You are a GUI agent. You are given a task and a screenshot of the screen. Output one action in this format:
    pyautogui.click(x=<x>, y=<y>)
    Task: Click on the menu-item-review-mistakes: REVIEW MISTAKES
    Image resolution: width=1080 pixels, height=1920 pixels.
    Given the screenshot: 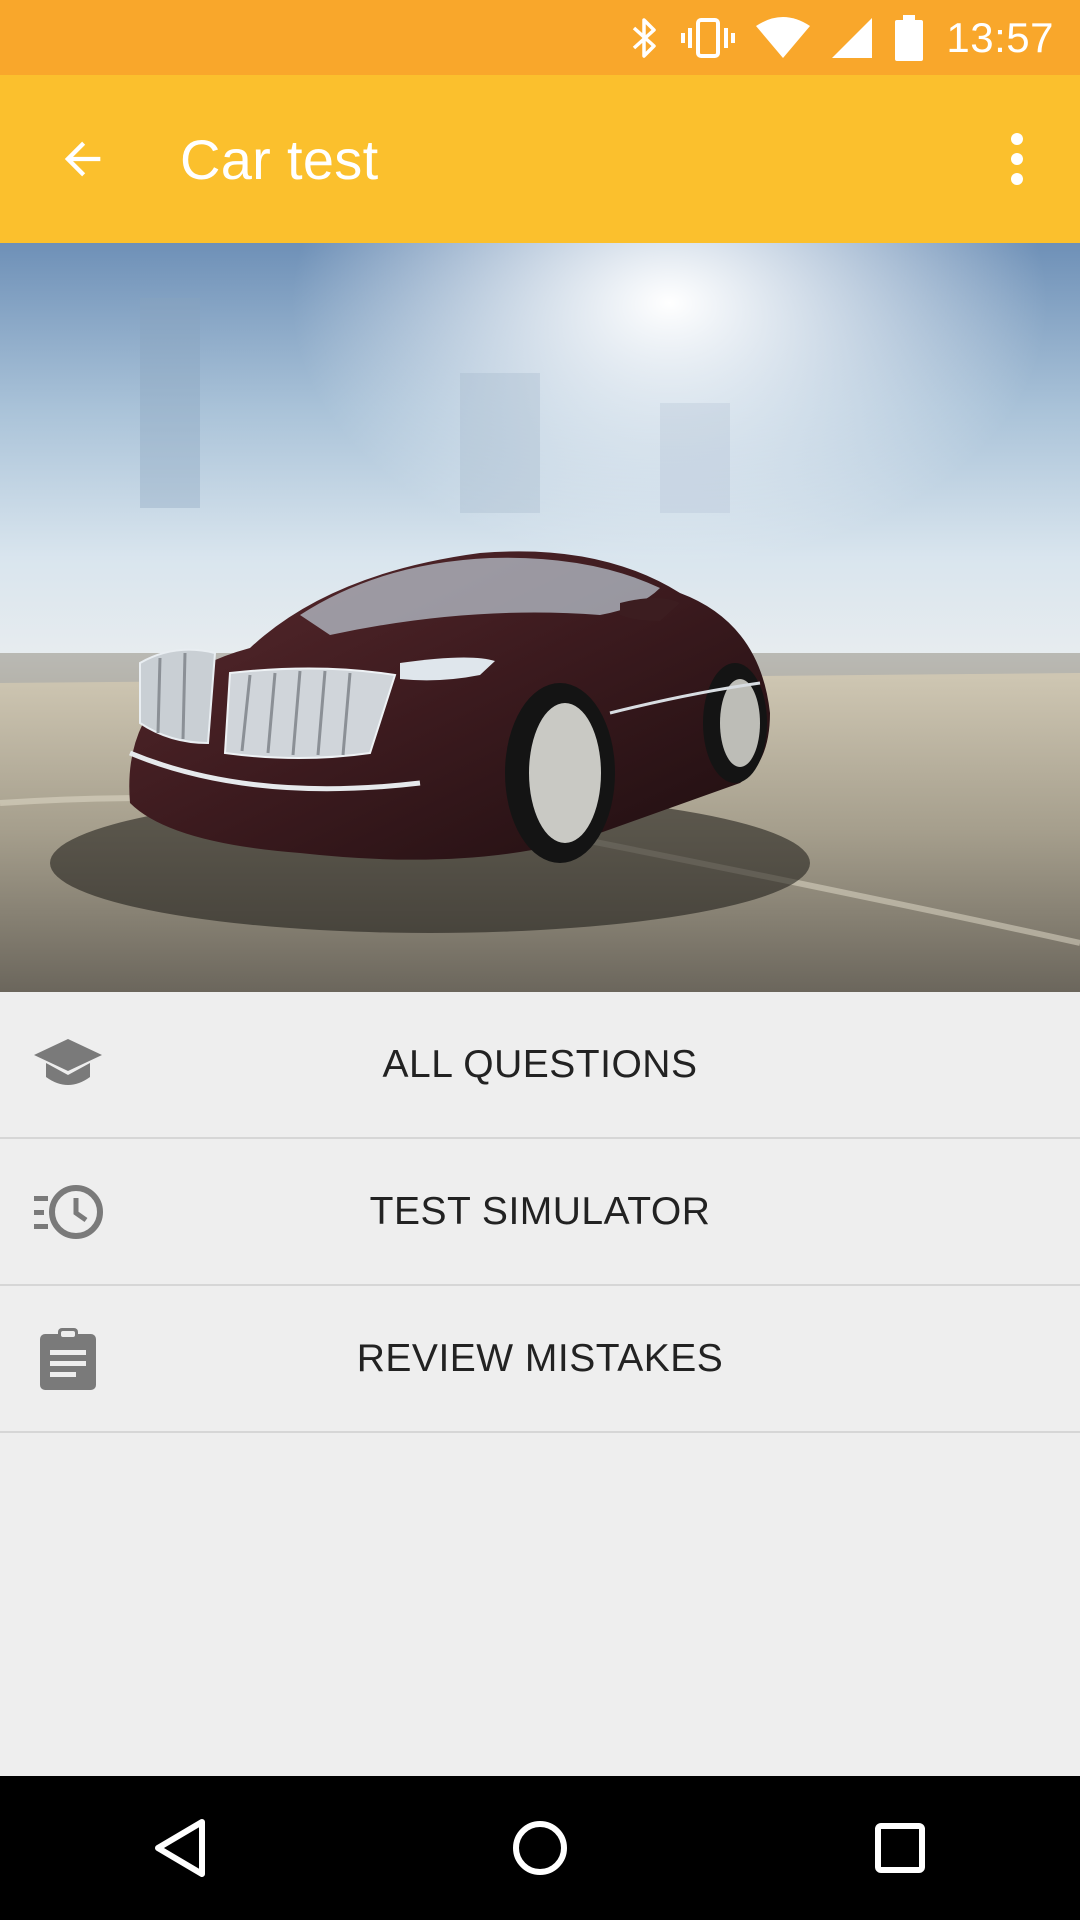 What is the action you would take?
    pyautogui.click(x=540, y=1359)
    